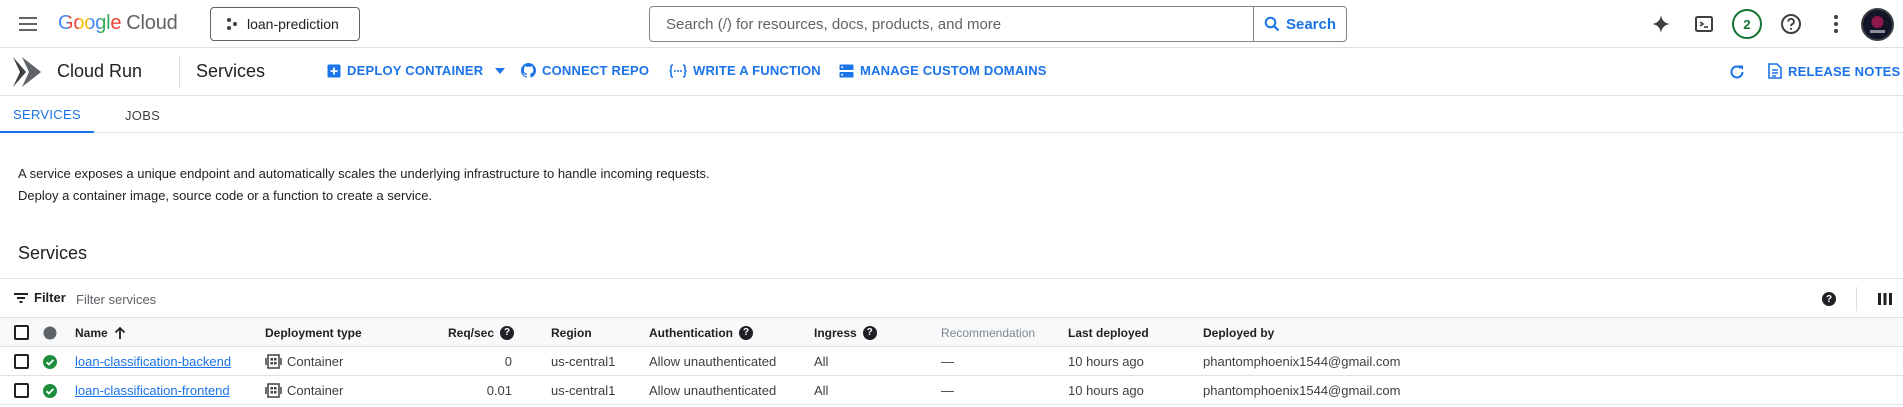 This screenshot has width=1903, height=407. Describe the element at coordinates (951, 115) in the screenshot. I see `tab-bar: SERVICES JOBS` at that location.